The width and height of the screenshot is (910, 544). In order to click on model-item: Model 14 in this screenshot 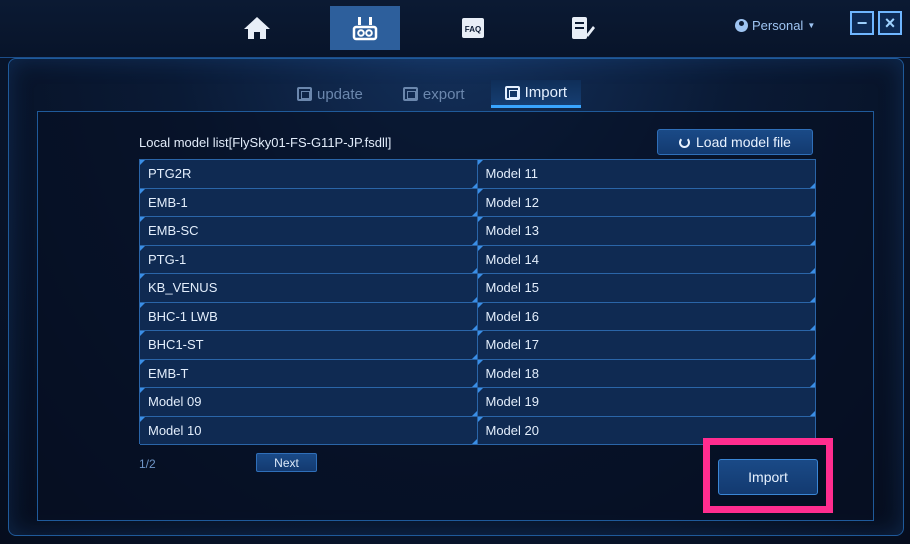, I will do `click(646, 259)`.